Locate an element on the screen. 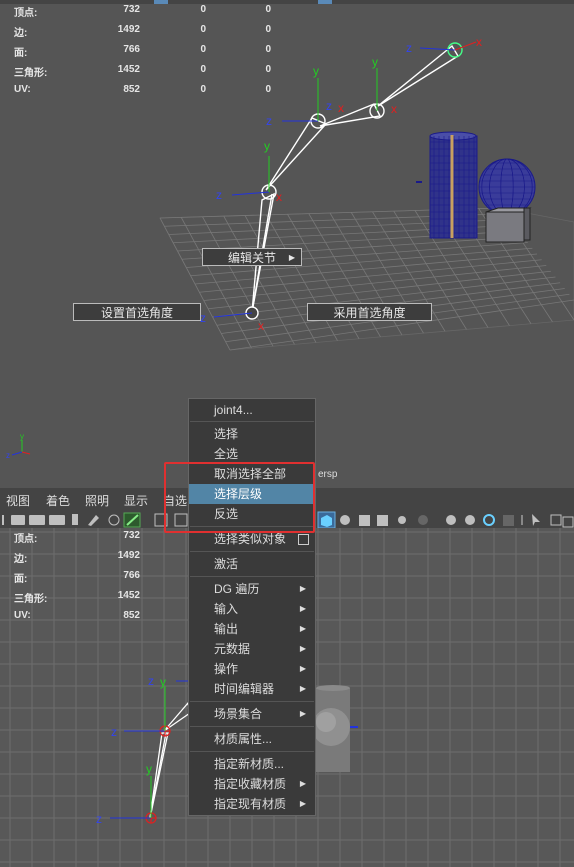 The image size is (574, 867). menu-item-label: 激活 is located at coordinates (226, 564).